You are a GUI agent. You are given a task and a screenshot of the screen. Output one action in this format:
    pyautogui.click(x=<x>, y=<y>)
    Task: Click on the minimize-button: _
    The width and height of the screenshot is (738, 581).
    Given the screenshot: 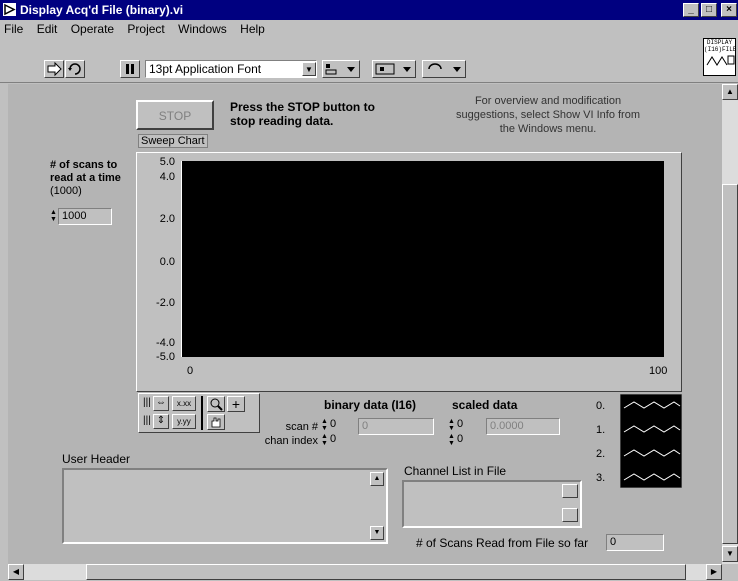 What is the action you would take?
    pyautogui.click(x=691, y=10)
    